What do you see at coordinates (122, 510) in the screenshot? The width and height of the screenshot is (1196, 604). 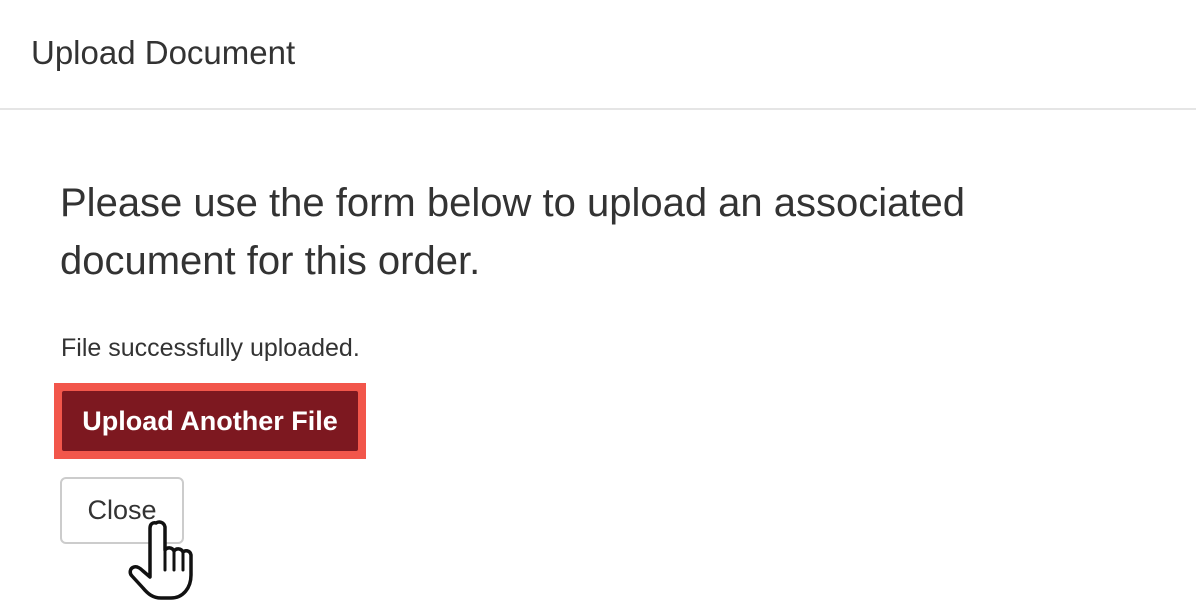 I see `close-button: Close` at bounding box center [122, 510].